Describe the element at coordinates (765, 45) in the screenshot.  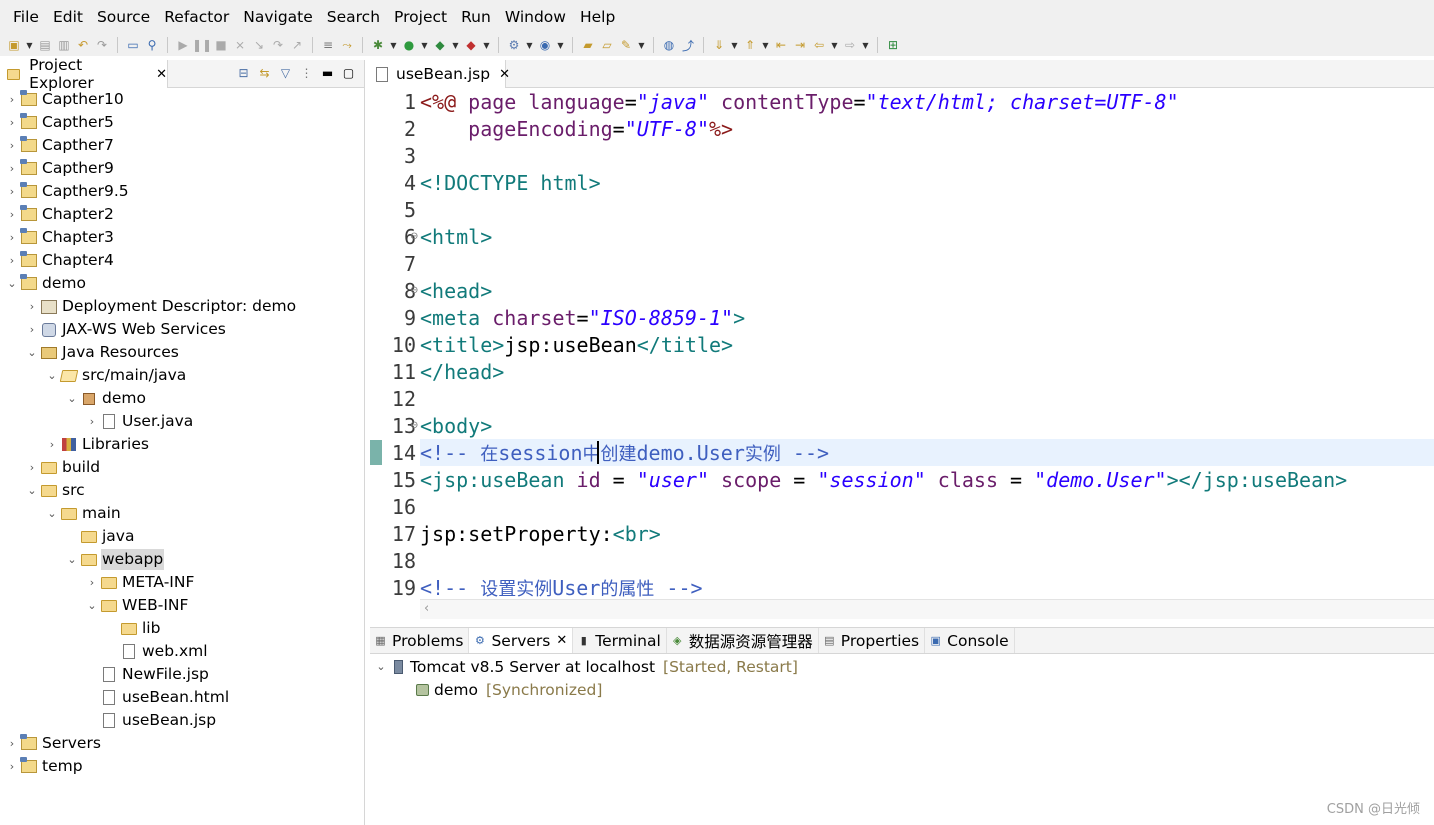
I see `previous-annotation-dropdown-icon: ▼` at that location.